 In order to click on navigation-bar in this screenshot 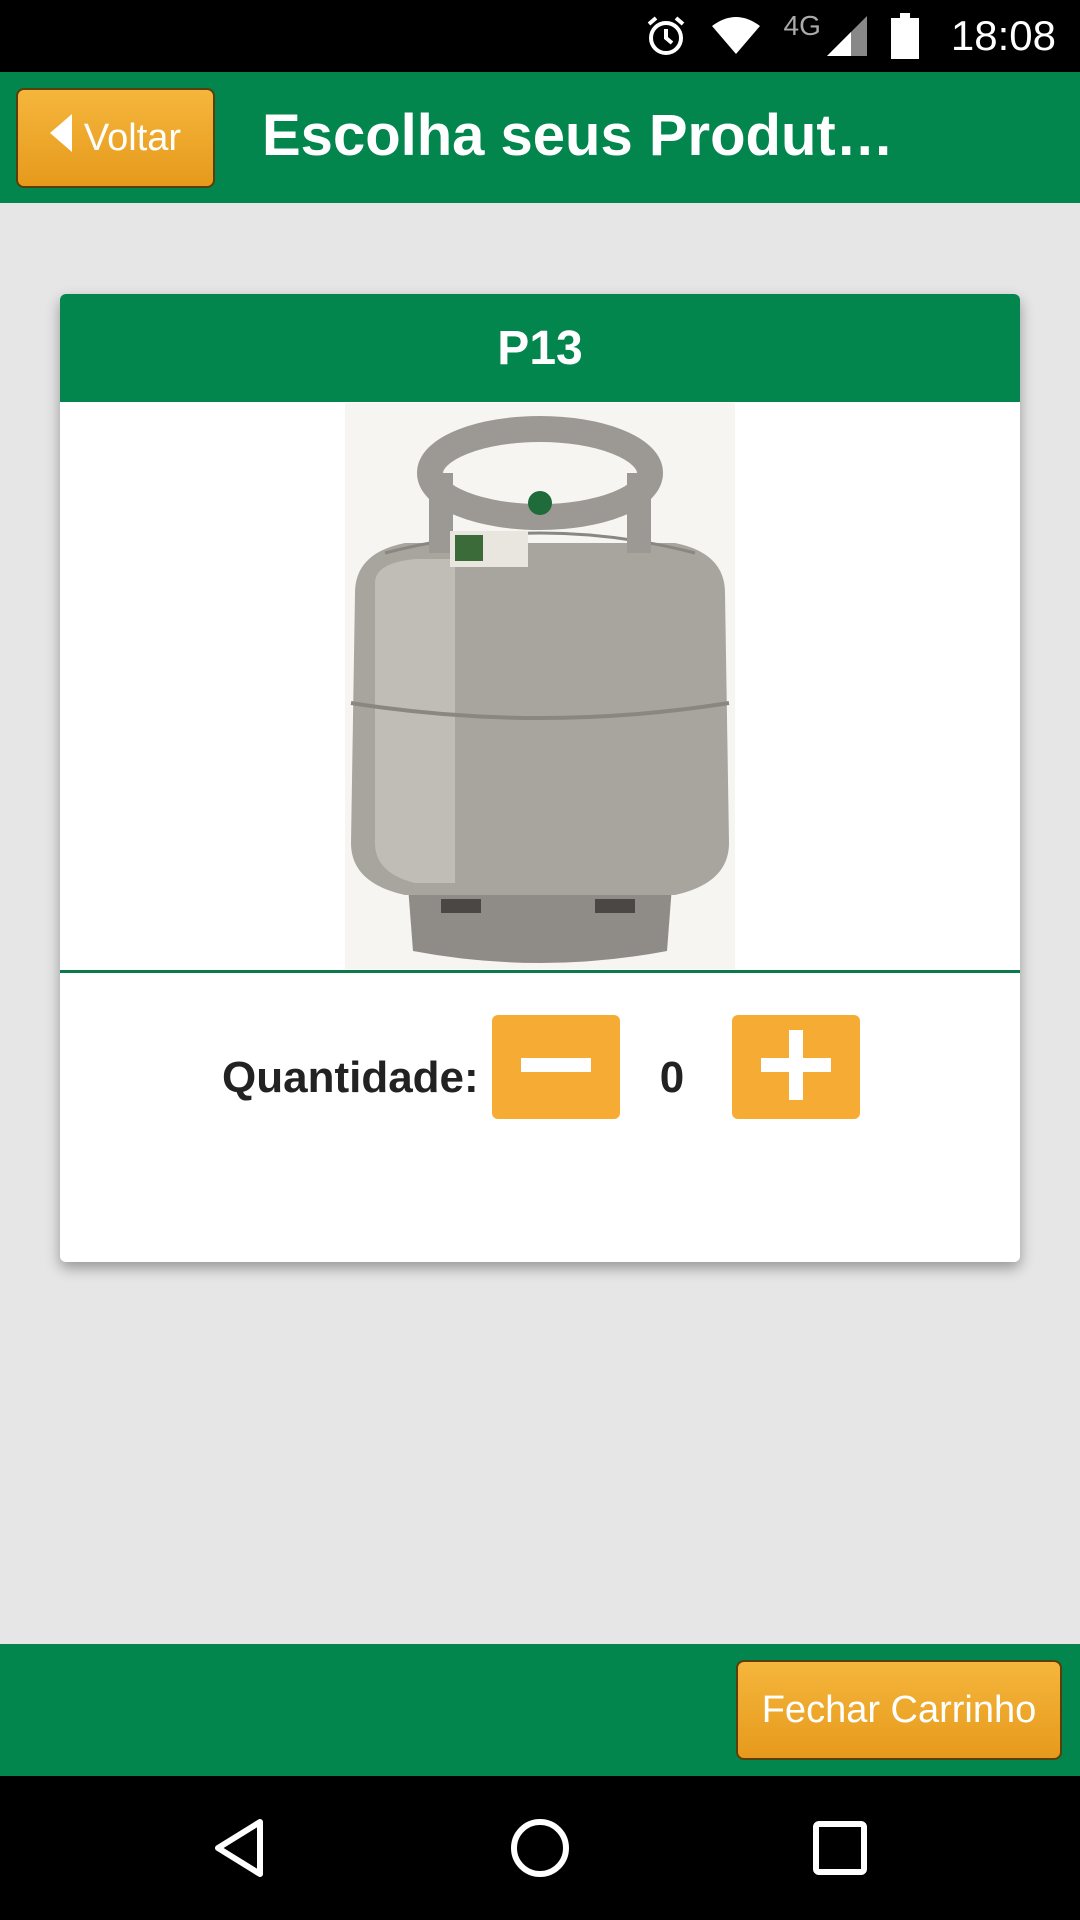, I will do `click(540, 1848)`.